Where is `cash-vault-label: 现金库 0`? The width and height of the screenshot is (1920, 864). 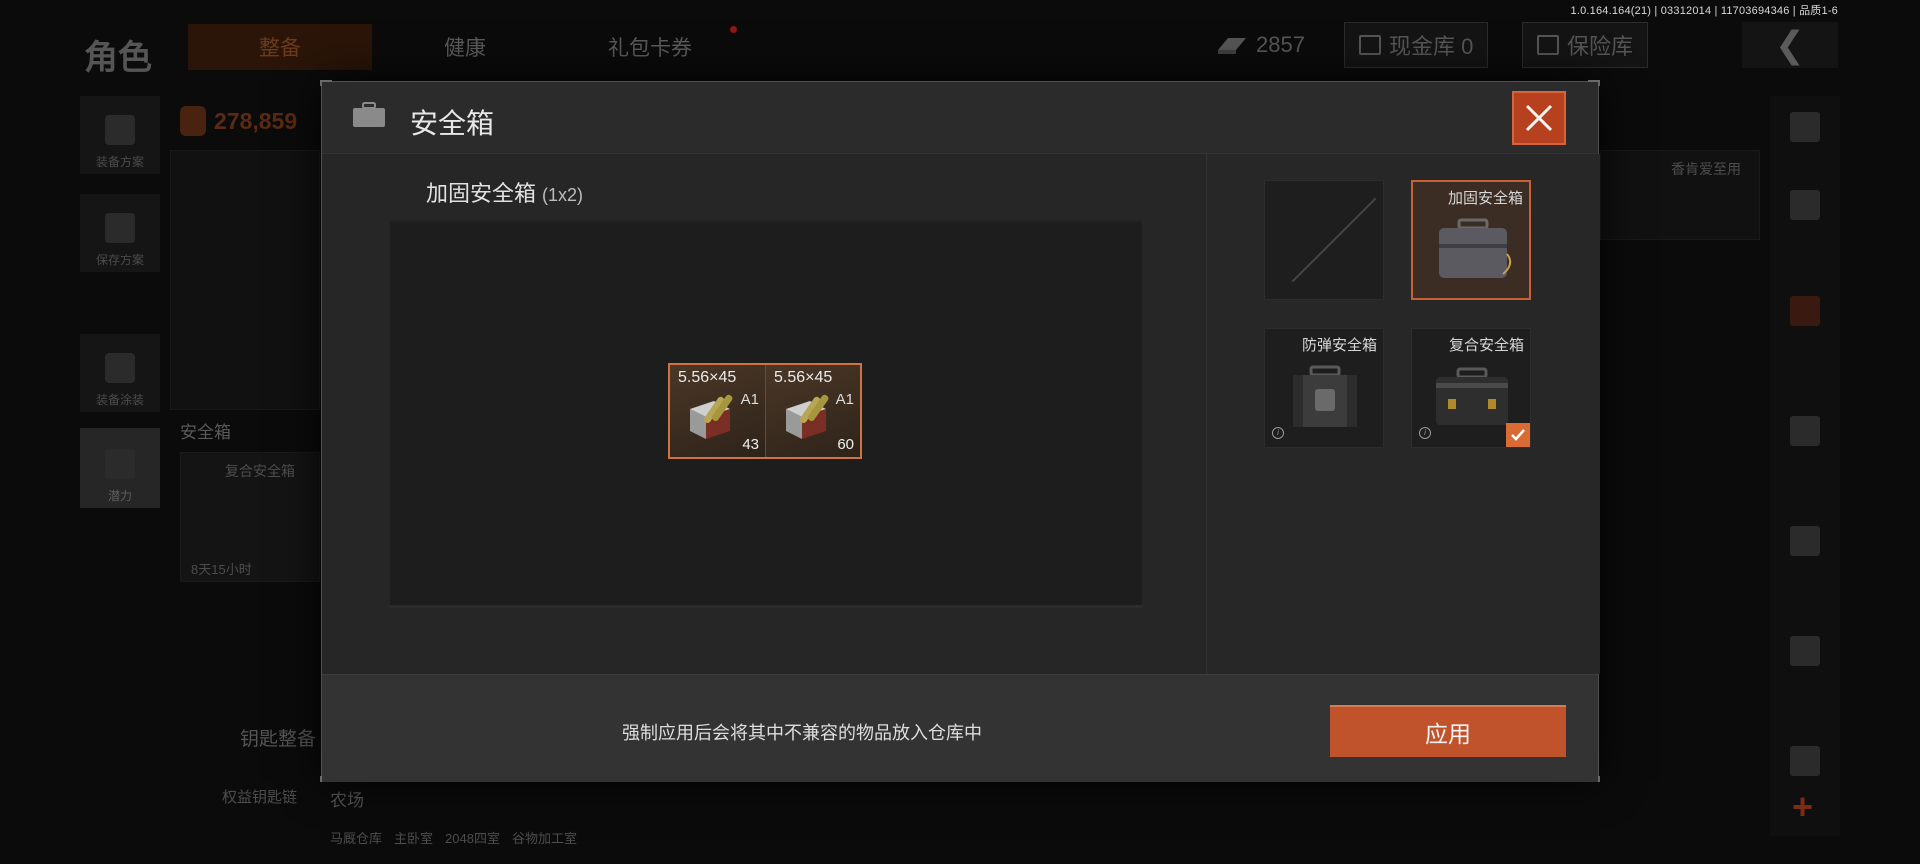 cash-vault-label: 现金库 0 is located at coordinates (1431, 46).